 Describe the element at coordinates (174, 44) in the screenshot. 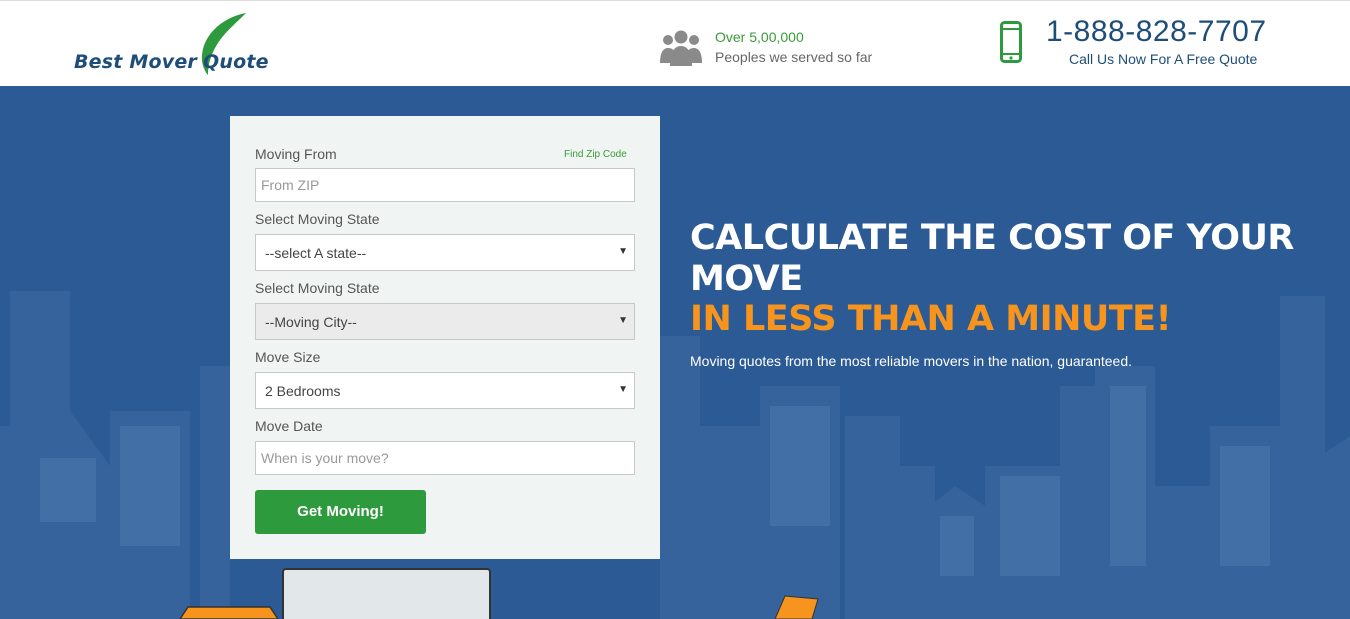

I see `logo: Best Mover Quote` at that location.